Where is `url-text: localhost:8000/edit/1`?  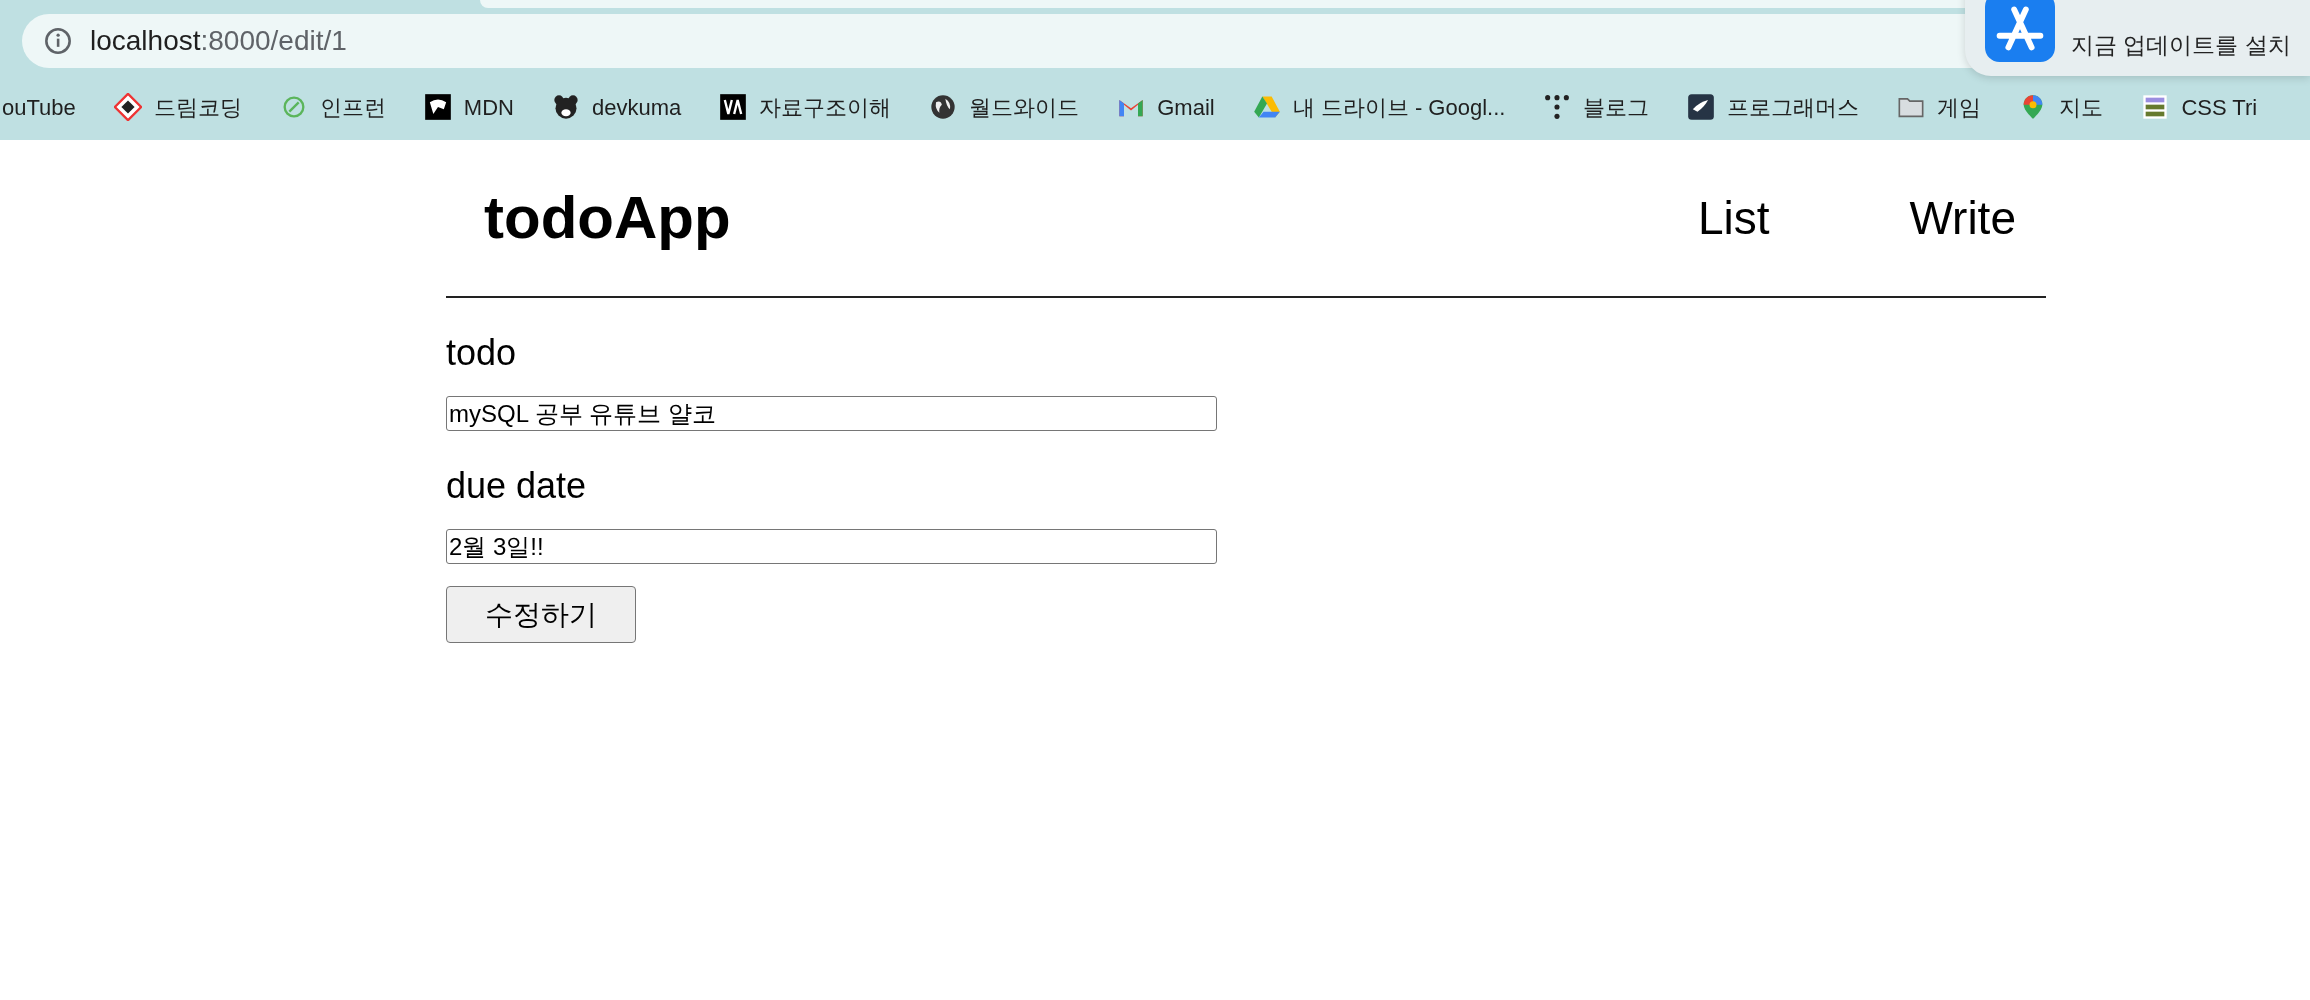 url-text: localhost:8000/edit/1 is located at coordinates (218, 41).